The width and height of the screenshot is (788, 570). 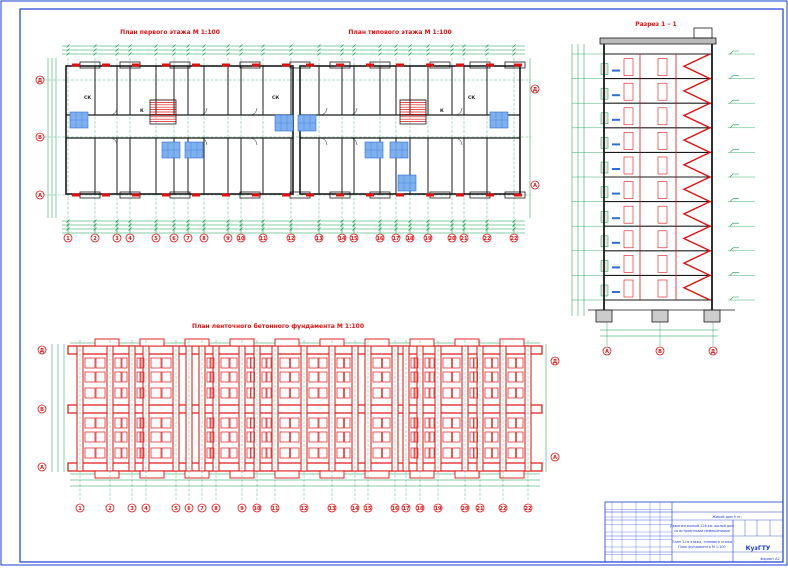 I want to click on section-title: Разрез 1 – 1, so click(x=655, y=24).